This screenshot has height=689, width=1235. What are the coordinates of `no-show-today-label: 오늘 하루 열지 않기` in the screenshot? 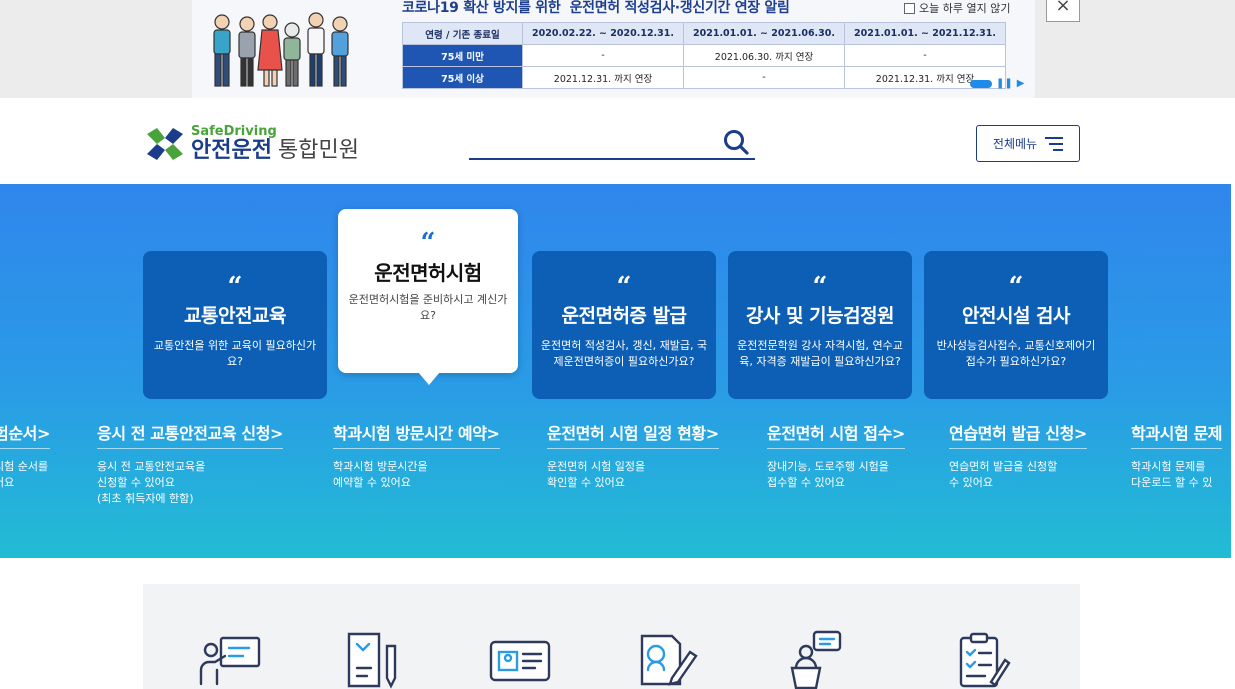 It's located at (965, 8).